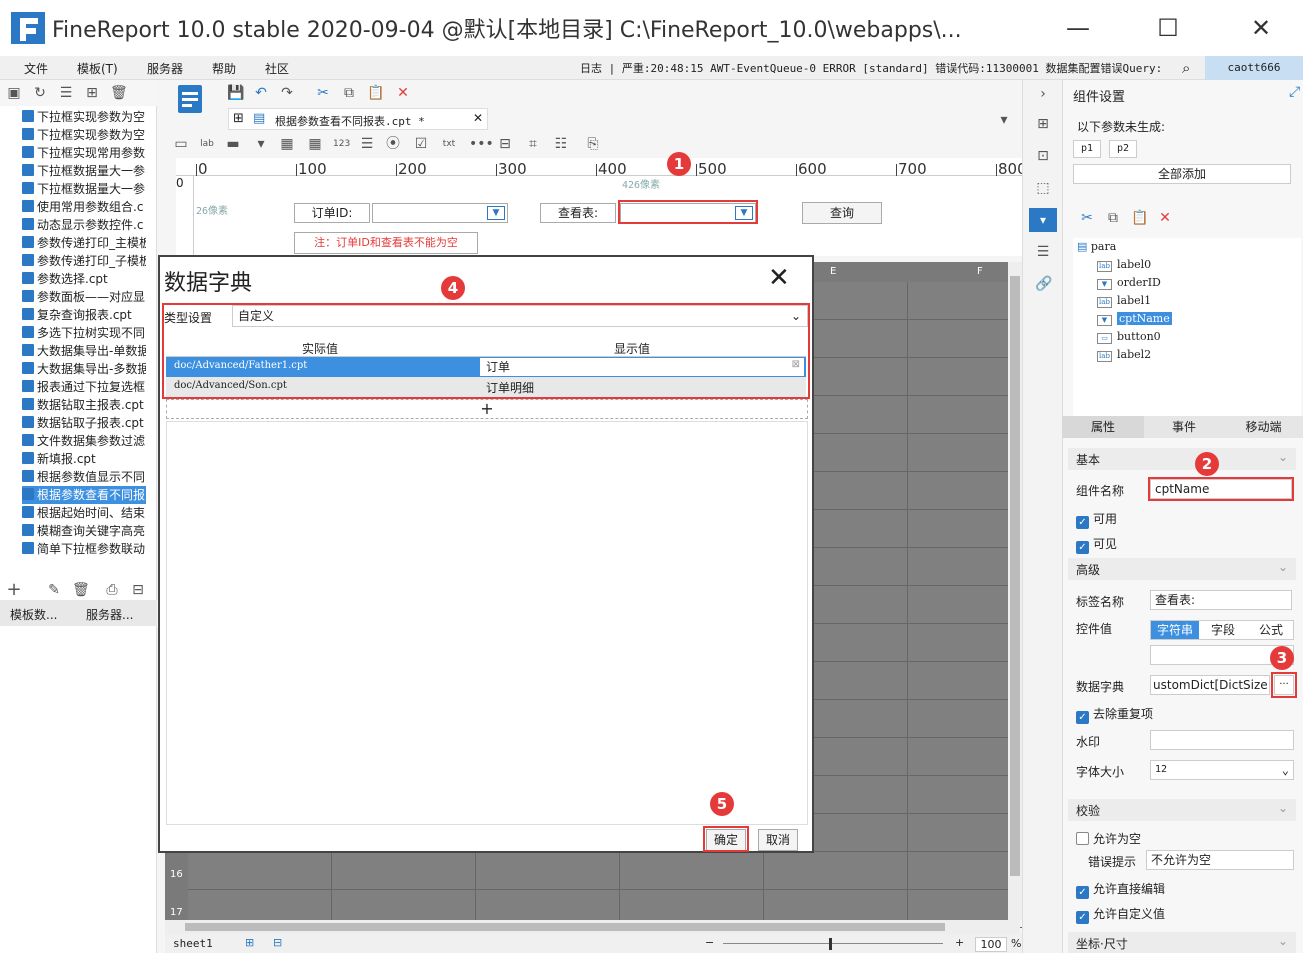 This screenshot has height=953, width=1303. Describe the element at coordinates (1175, 630) in the screenshot. I see `value-tab-string: 字符串` at that location.